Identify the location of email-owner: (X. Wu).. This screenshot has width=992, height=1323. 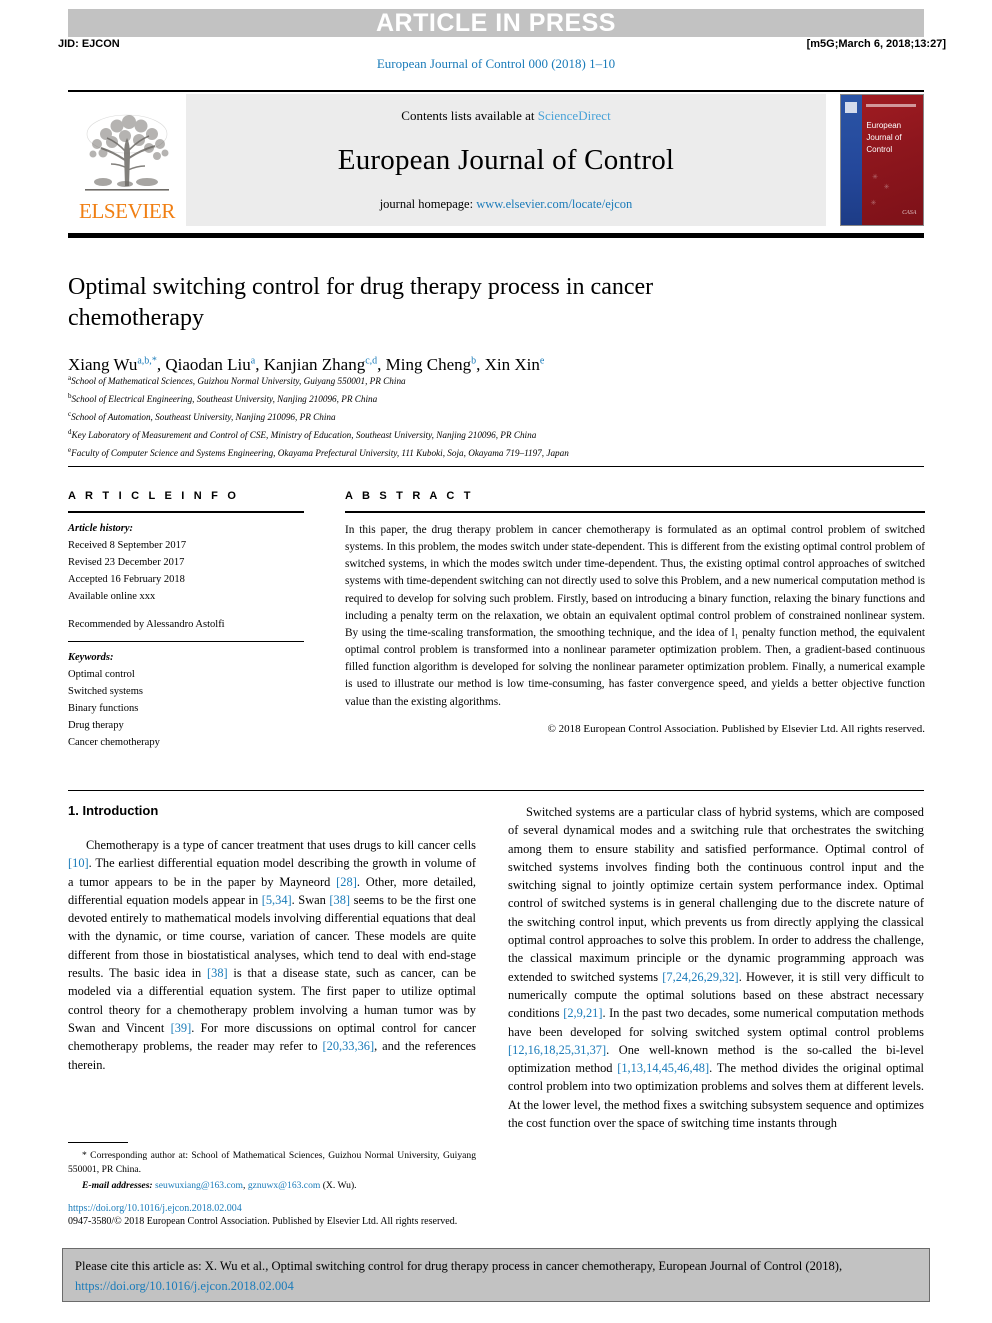
(339, 1186).